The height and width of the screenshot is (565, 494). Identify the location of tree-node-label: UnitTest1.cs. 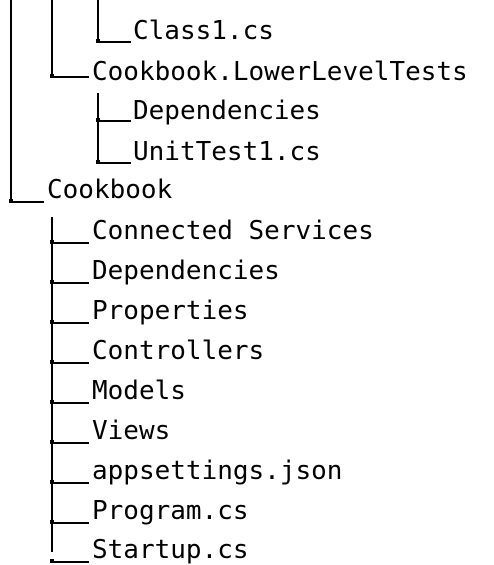
(227, 152).